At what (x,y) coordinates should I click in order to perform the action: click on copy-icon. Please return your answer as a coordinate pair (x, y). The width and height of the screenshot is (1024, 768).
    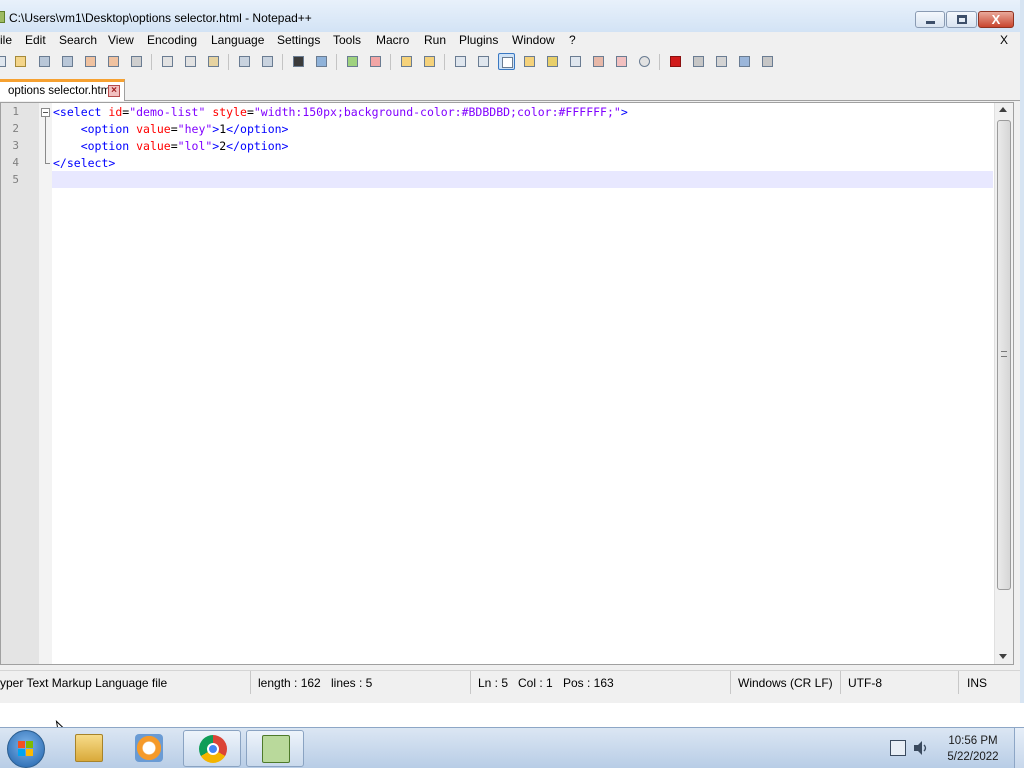
    Looking at the image, I should click on (190, 61).